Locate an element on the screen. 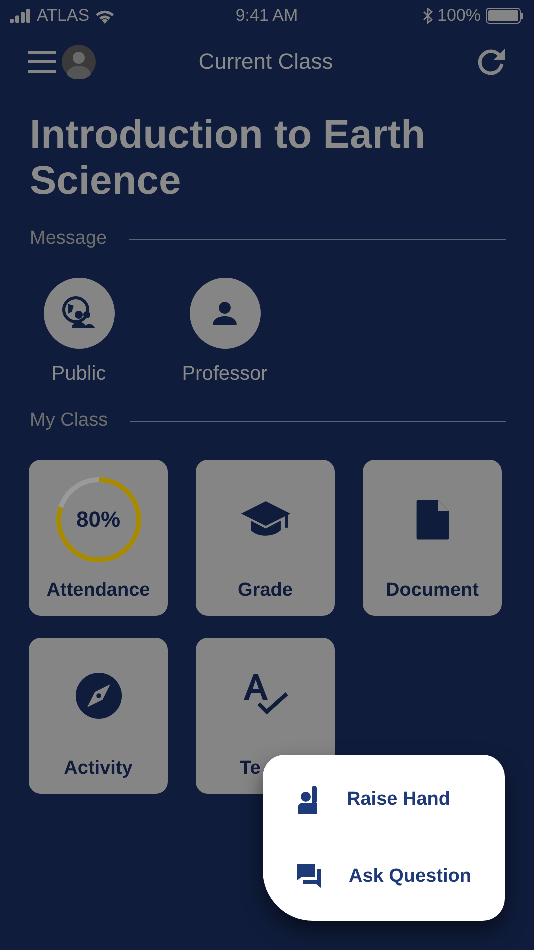 Image resolution: width=534 pixels, height=950 pixels. class-tile: 80% Attendance is located at coordinates (98, 538).